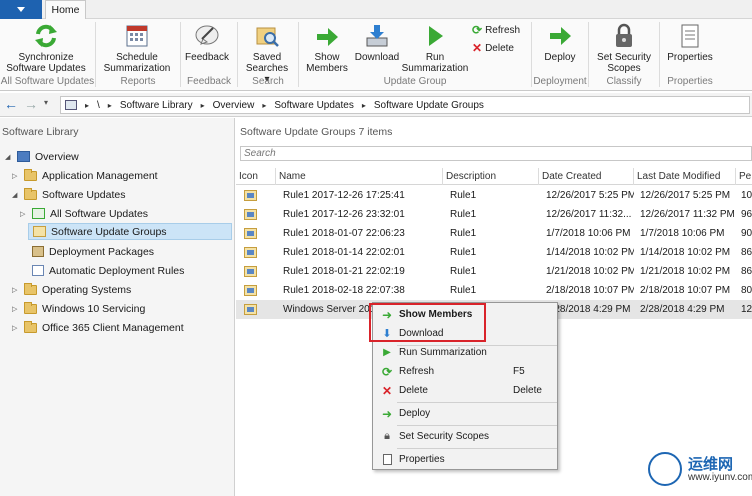  Describe the element at coordinates (31, 104) in the screenshot. I see `forward-arrow-icon: →` at that location.